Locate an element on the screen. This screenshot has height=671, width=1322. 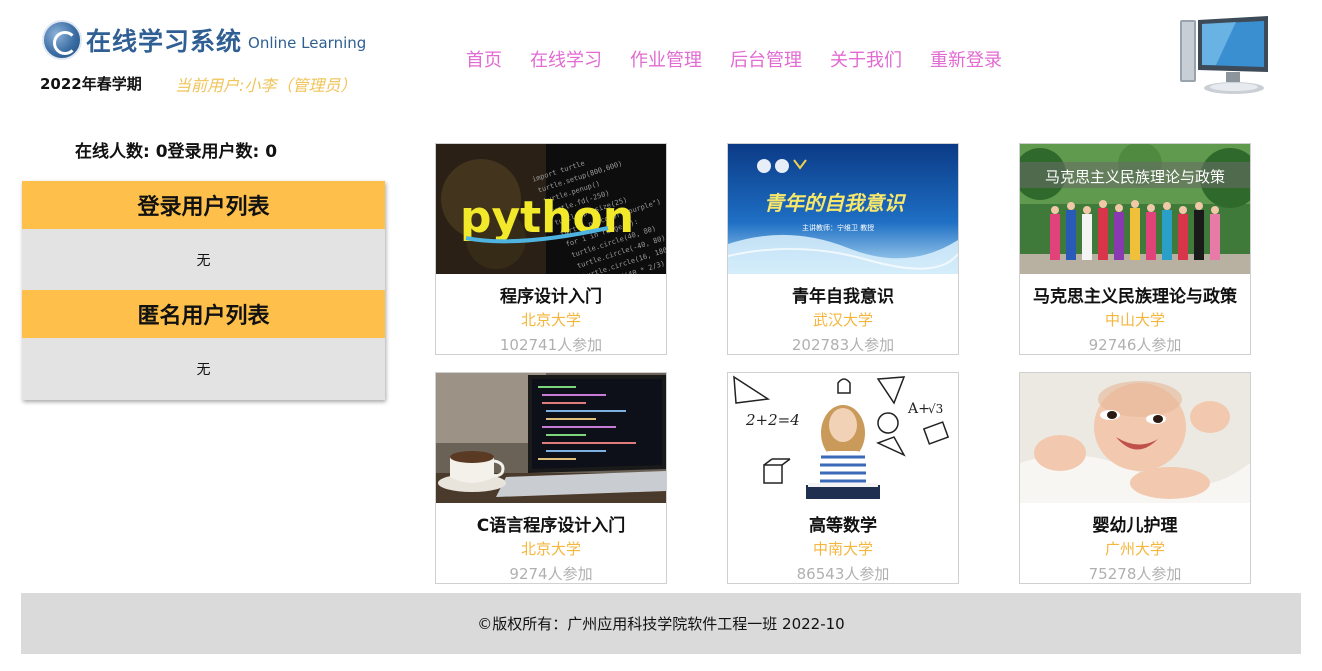
course-school: 中南大学 is located at coordinates (842, 549).